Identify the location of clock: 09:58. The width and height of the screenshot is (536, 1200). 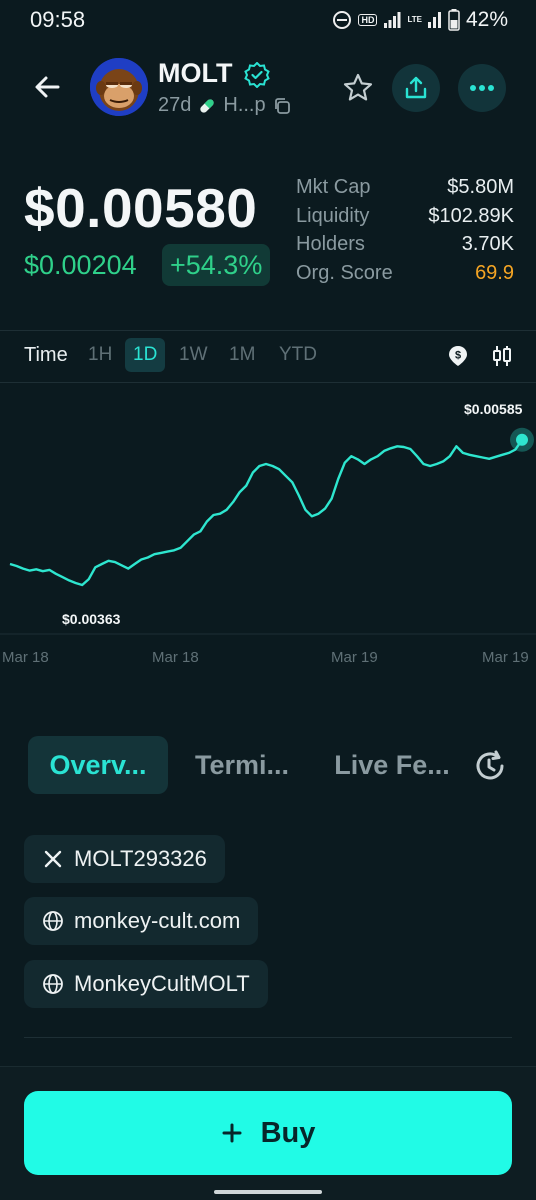
(58, 19).